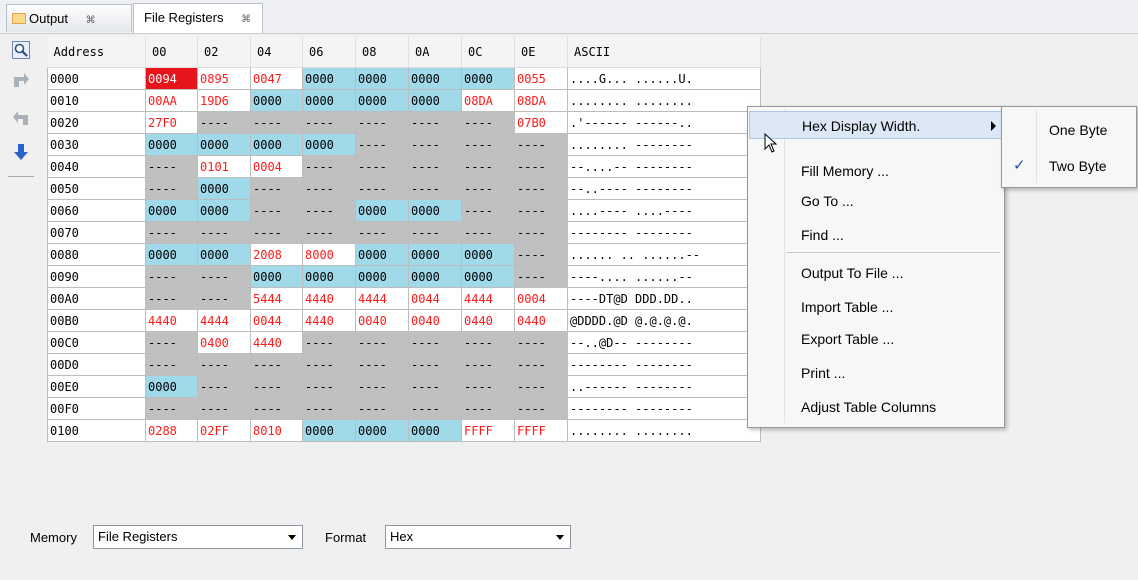 The image size is (1138, 580). What do you see at coordinates (224, 166) in the screenshot?
I see `register-cell: 0101` at bounding box center [224, 166].